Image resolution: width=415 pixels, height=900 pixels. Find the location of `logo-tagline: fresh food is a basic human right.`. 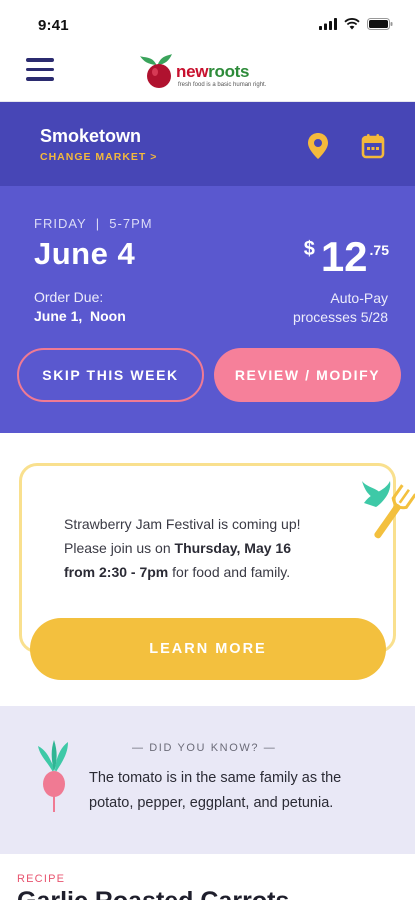

logo-tagline: fresh food is a basic human right. is located at coordinates (222, 85).